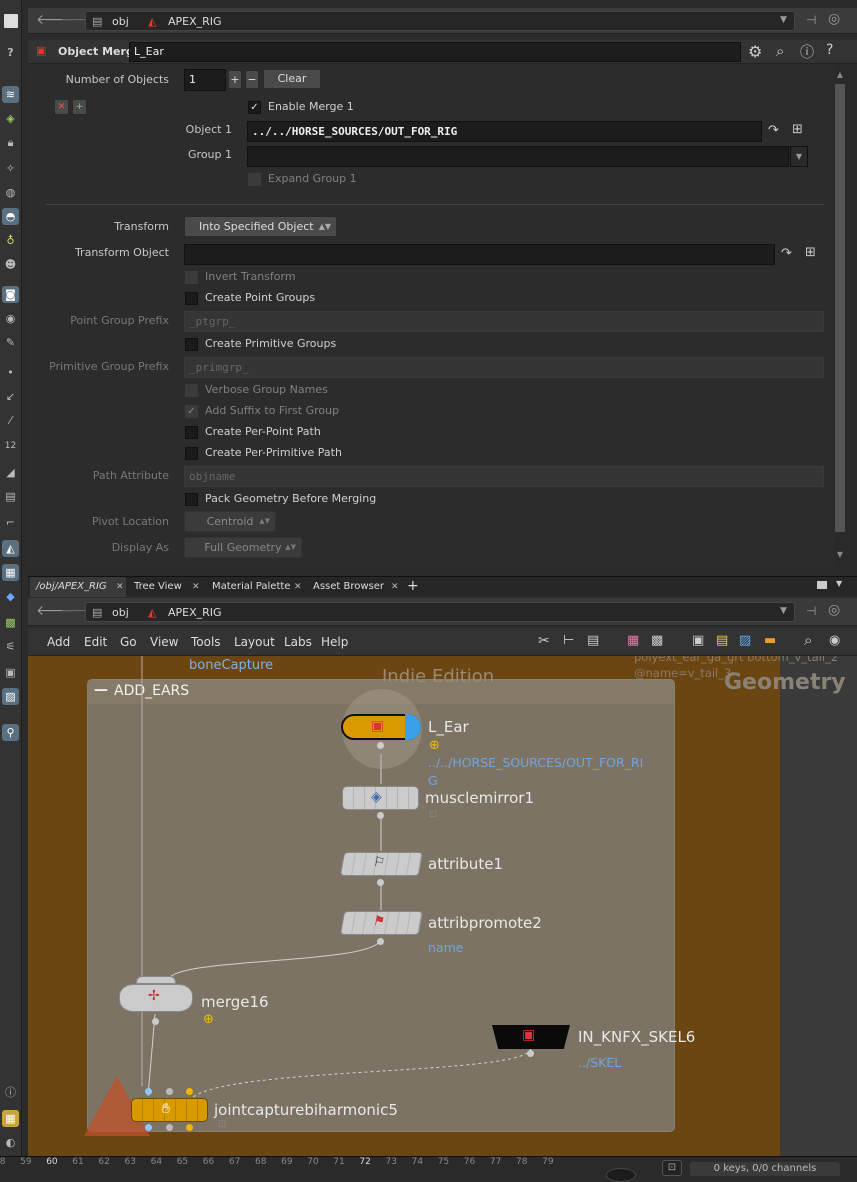  I want to click on scroll-up-icon: ▲, so click(840, 76).